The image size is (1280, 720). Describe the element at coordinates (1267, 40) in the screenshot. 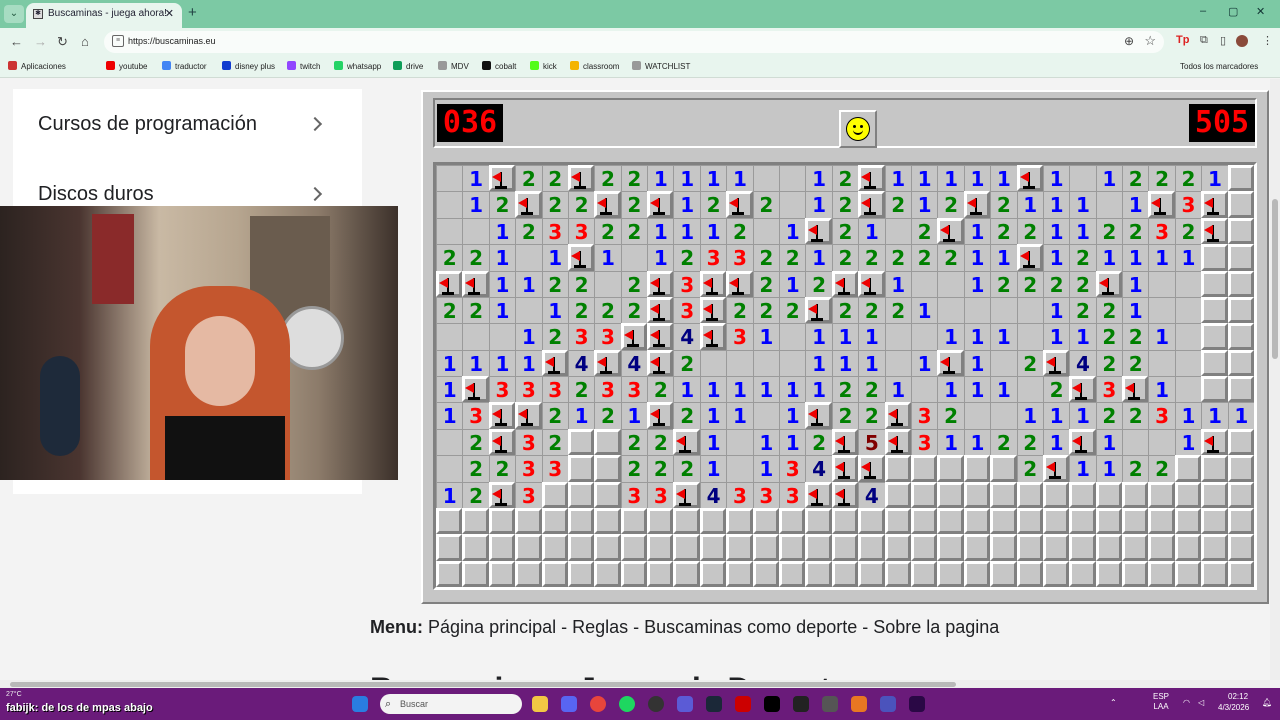

I see `browser-menu-icon: ⋮` at that location.